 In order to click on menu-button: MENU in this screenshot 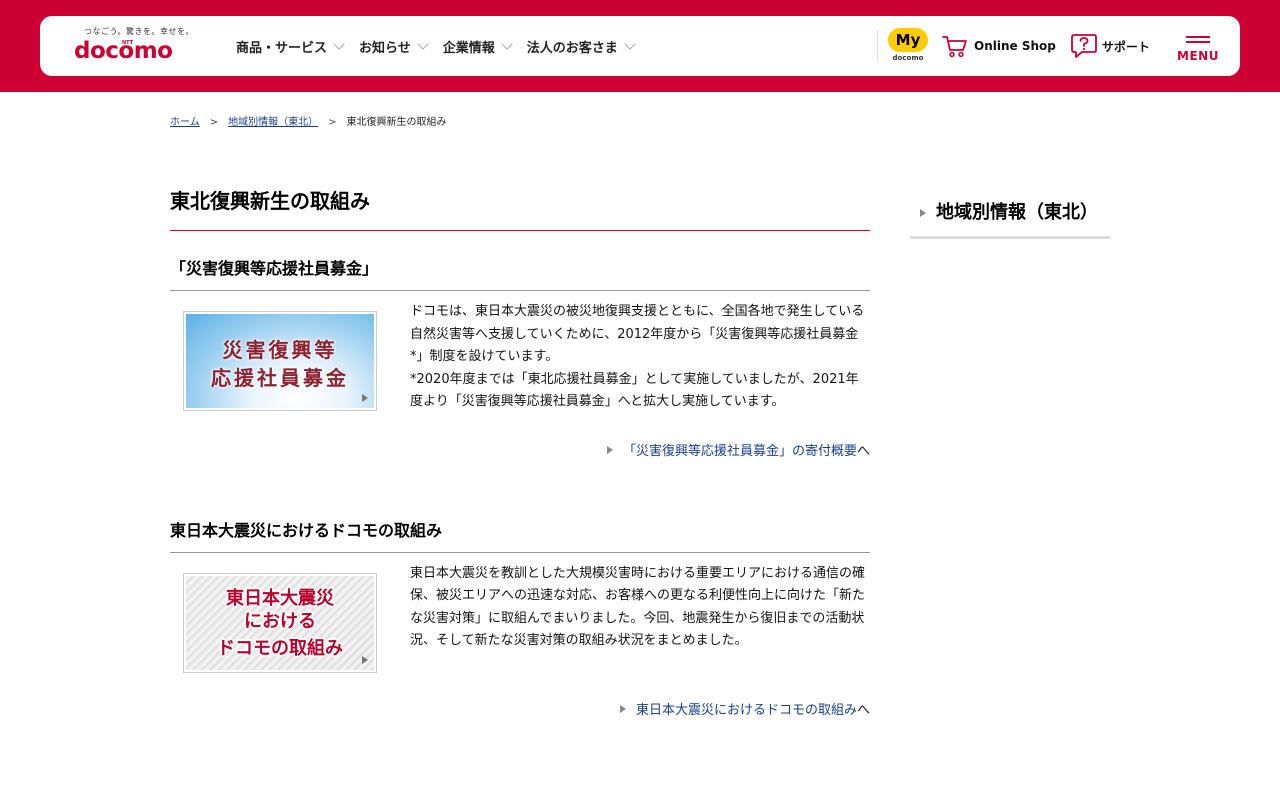, I will do `click(1198, 48)`.